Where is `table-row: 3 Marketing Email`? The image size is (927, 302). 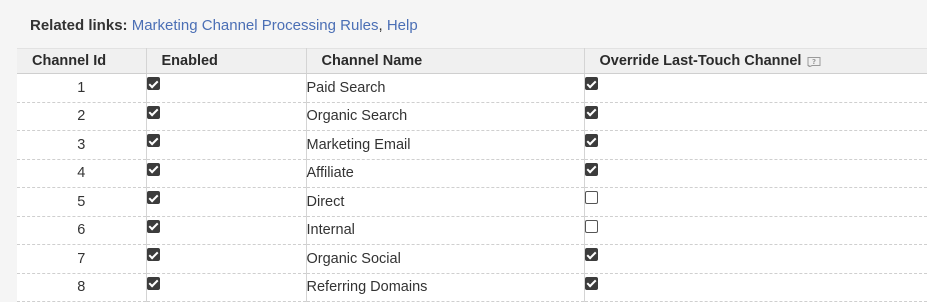 table-row: 3 Marketing Email is located at coordinates (472, 145).